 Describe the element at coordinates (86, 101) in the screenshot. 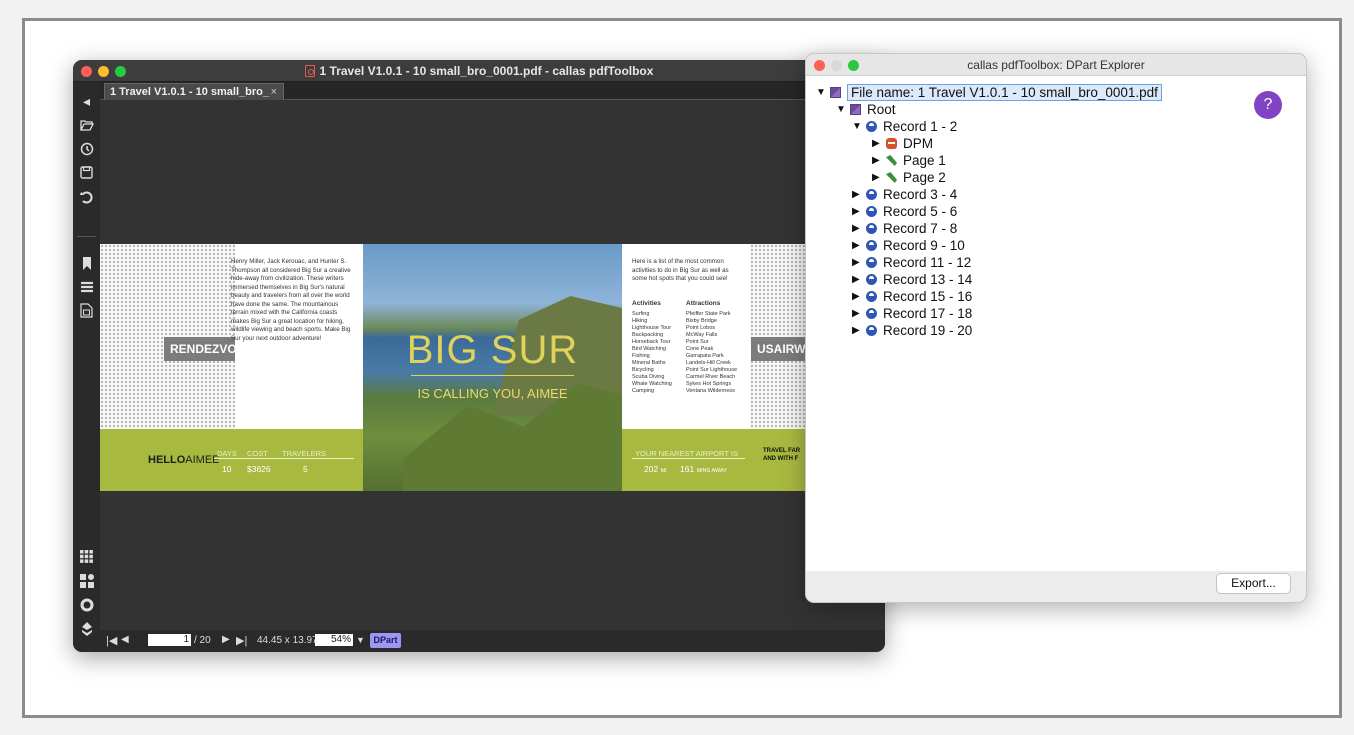

I see `collapse-arrow-icon: ◂` at that location.